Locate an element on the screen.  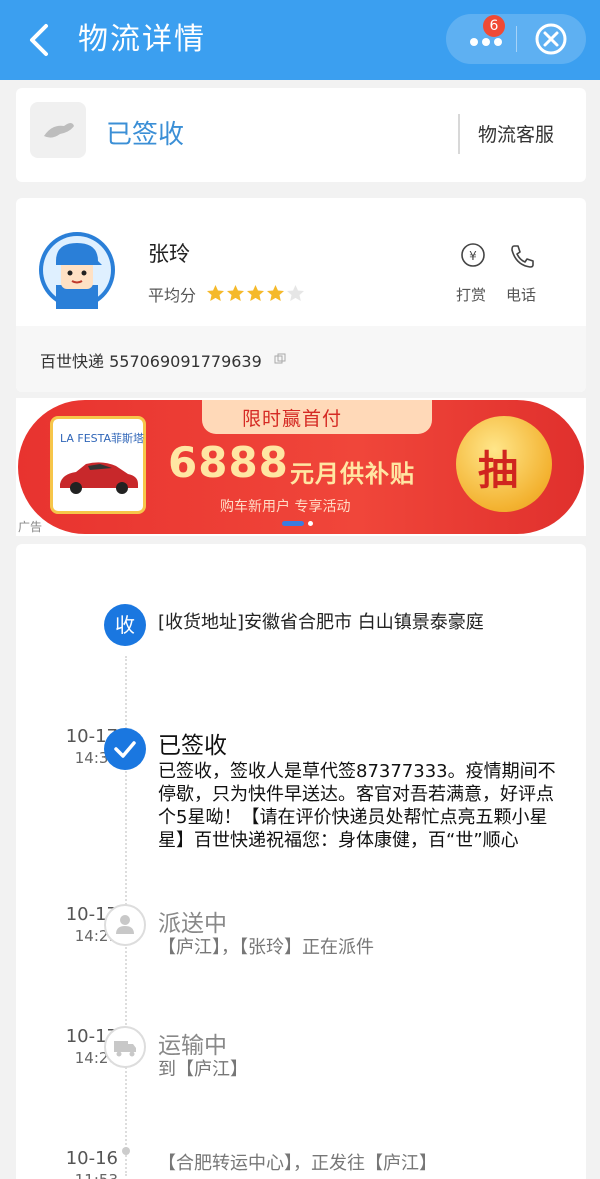
event-title: 运输中 is located at coordinates (192, 1046).